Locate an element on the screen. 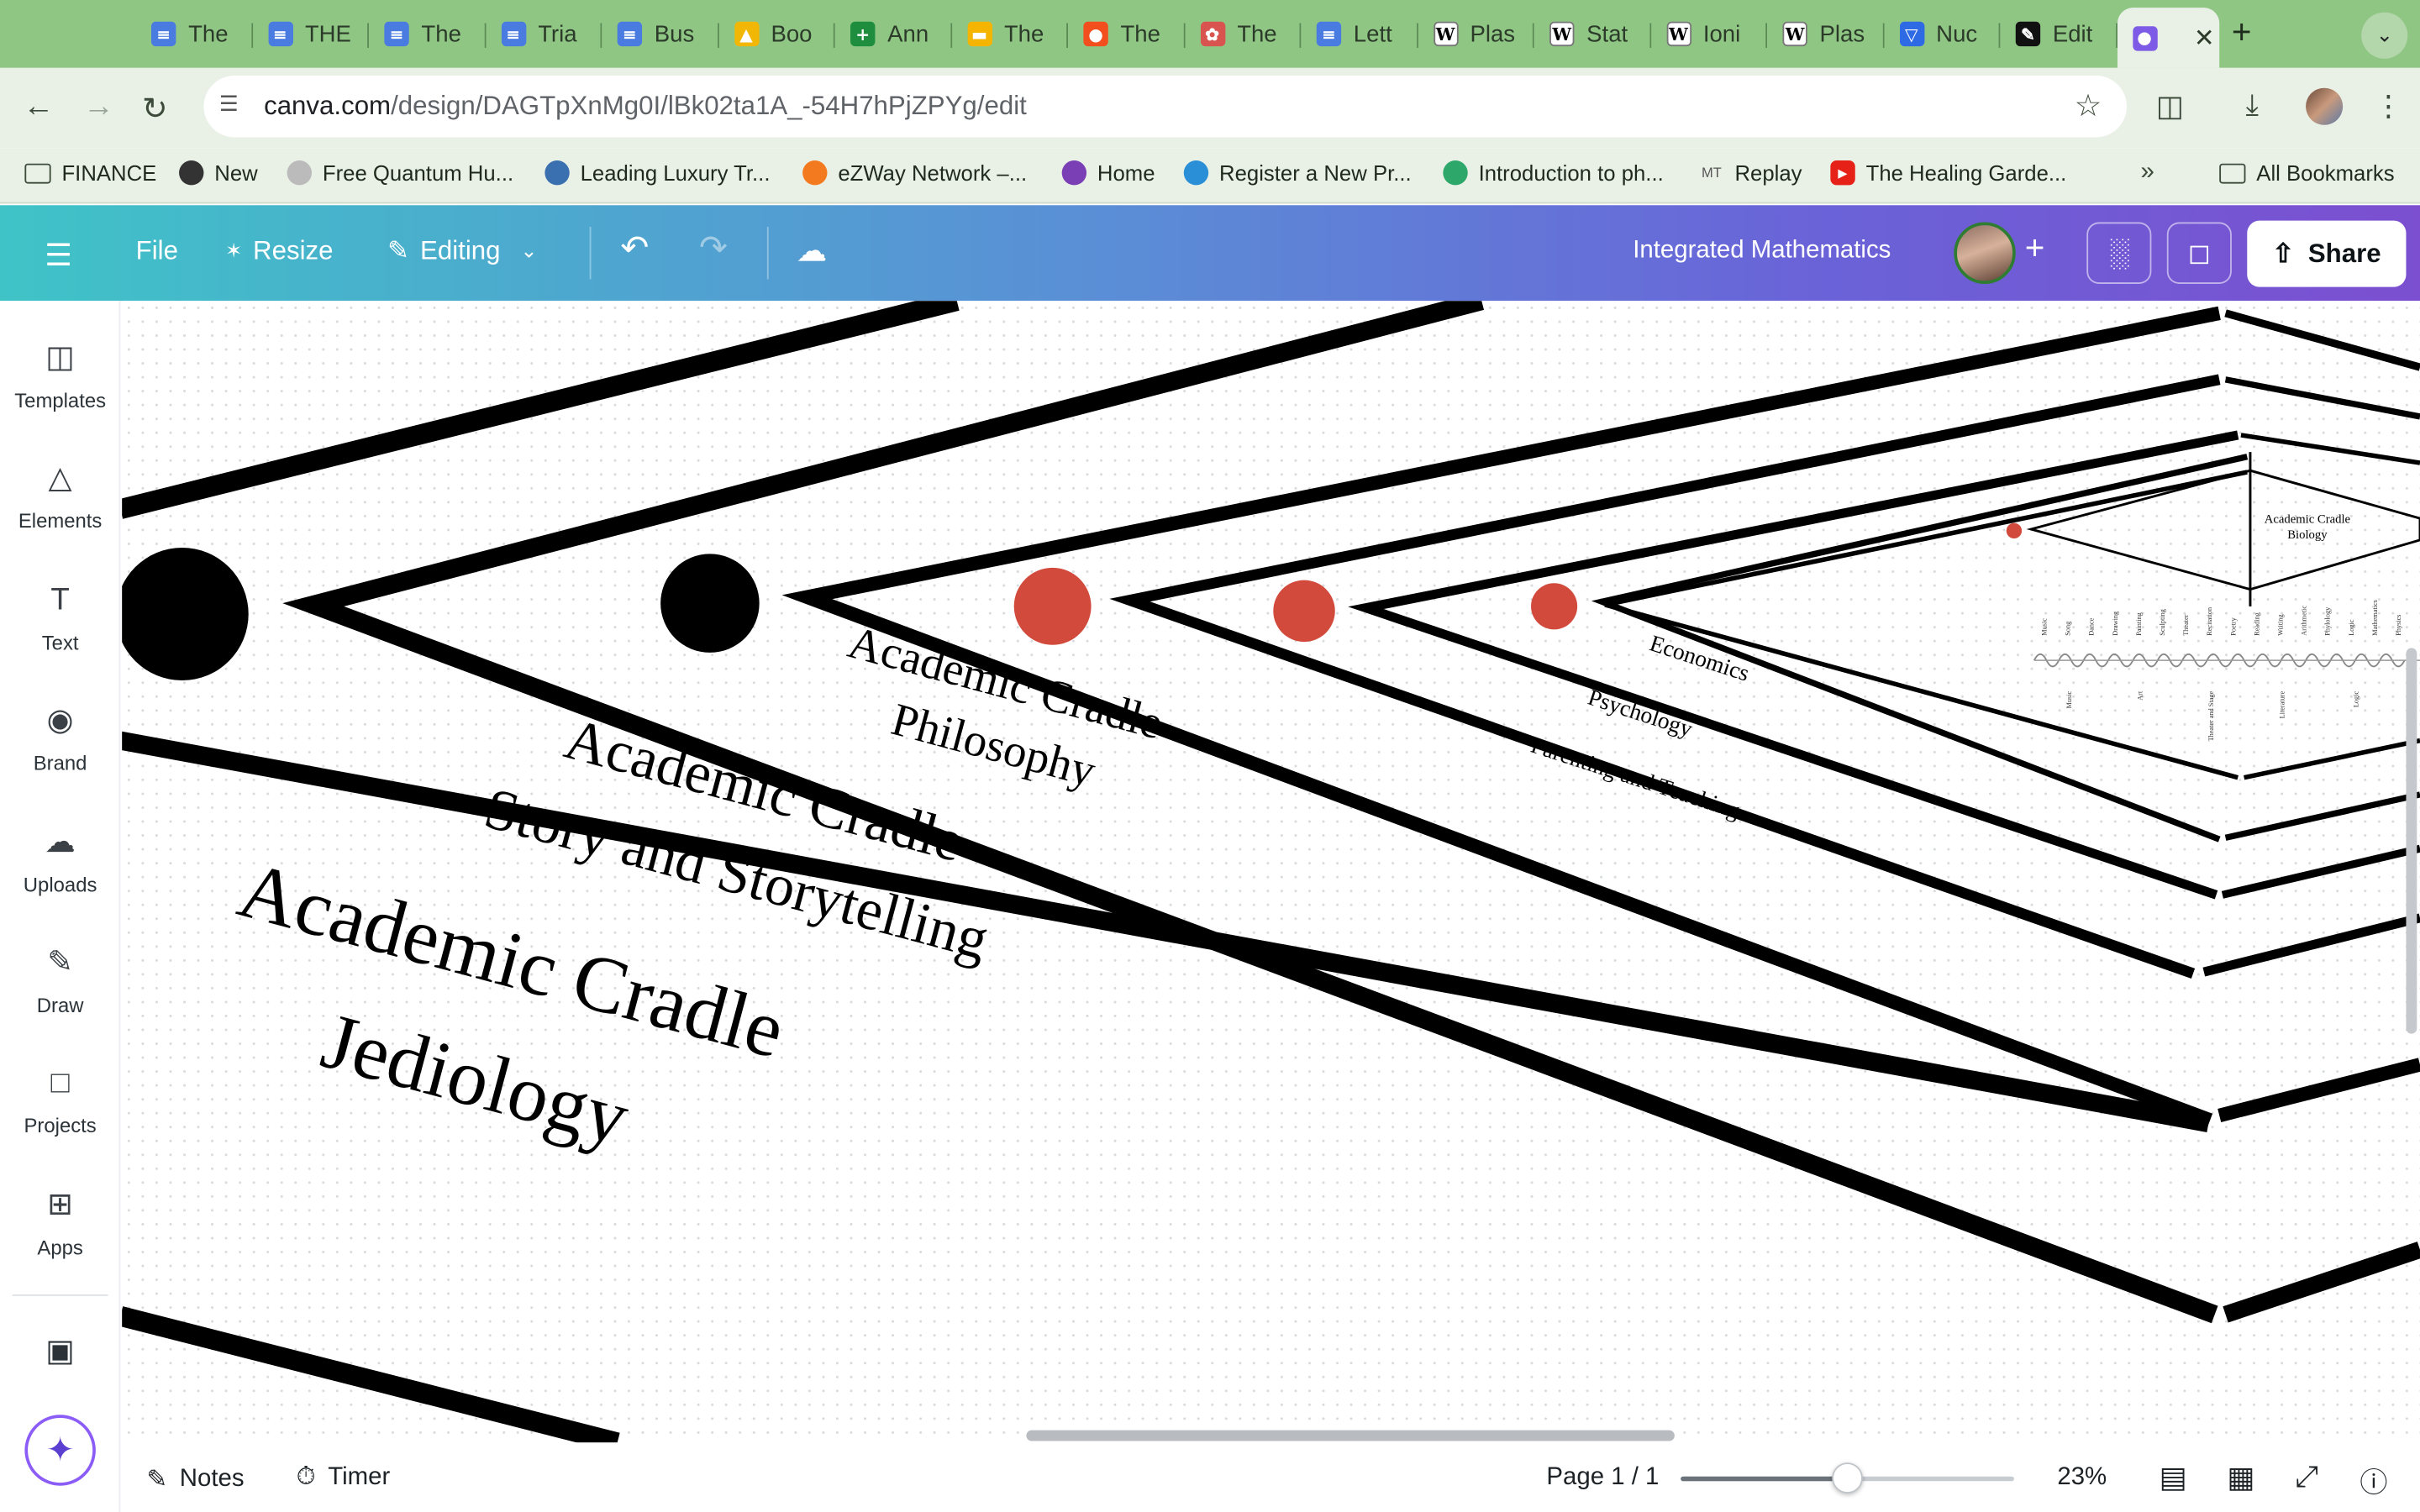 The height and width of the screenshot is (1512, 2420). magic-assistant-button: ✦ is located at coordinates (60, 1450).